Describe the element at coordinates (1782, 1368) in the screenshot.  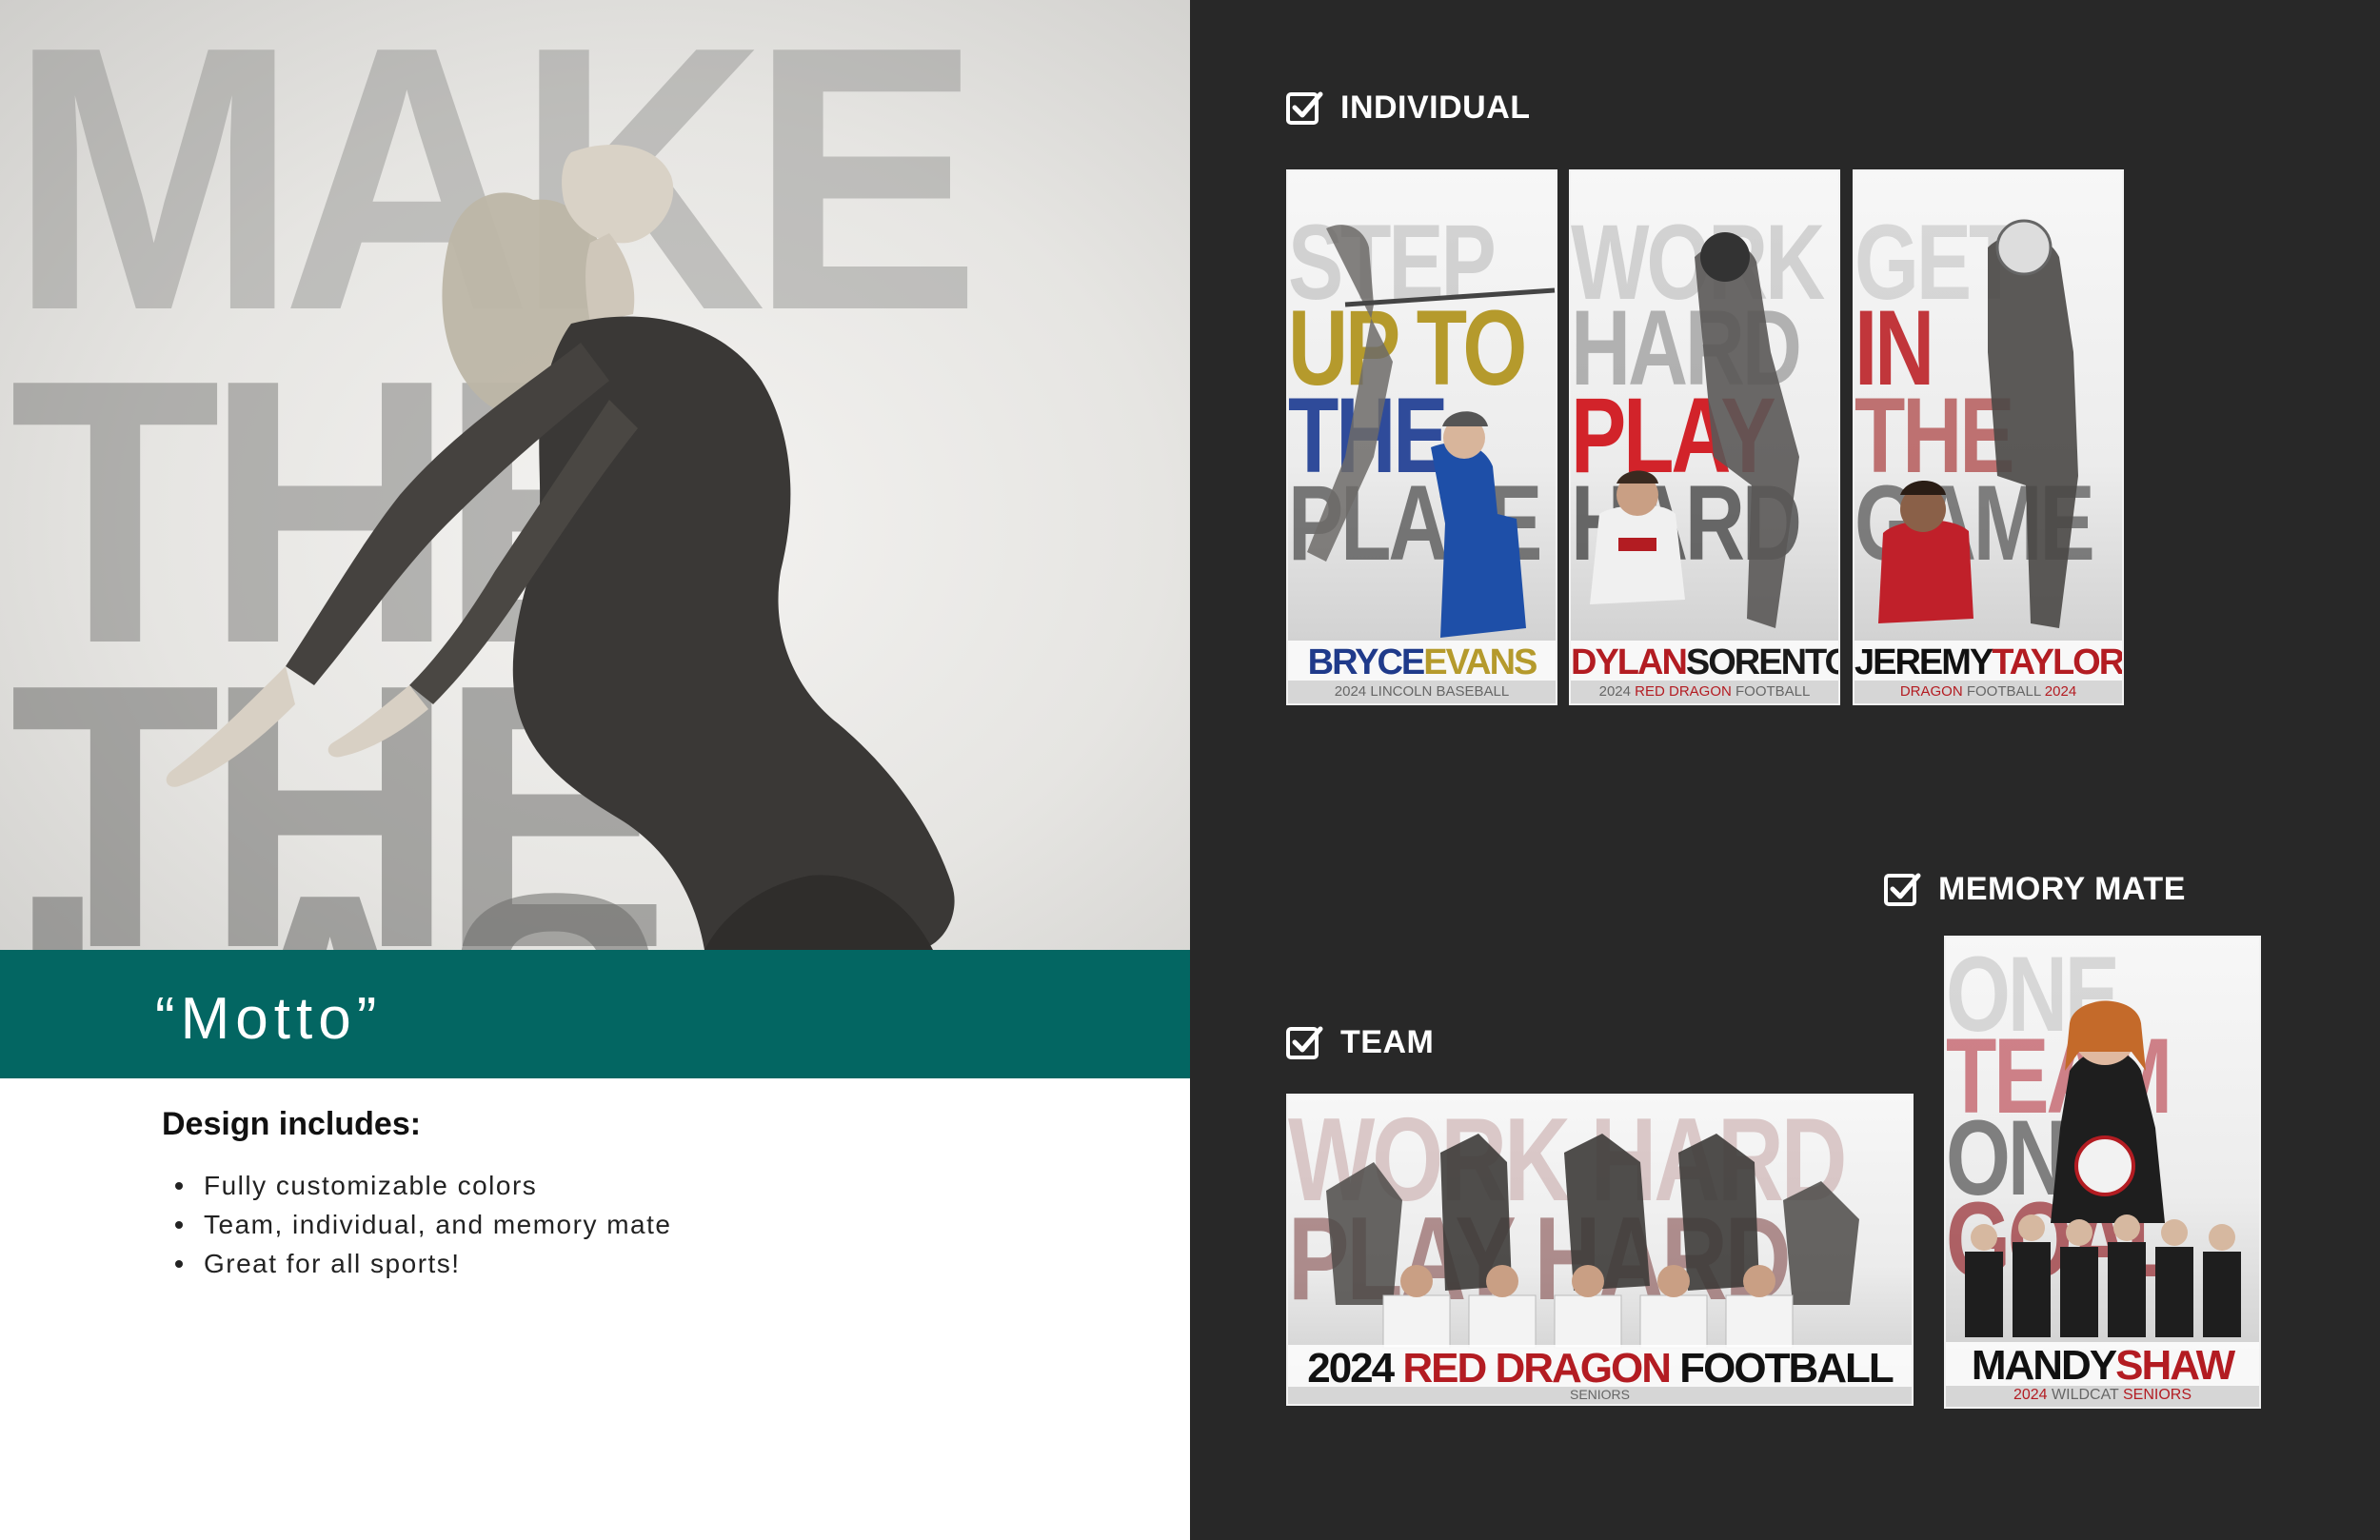
I see `team-title-rest: FOOTBALL` at that location.